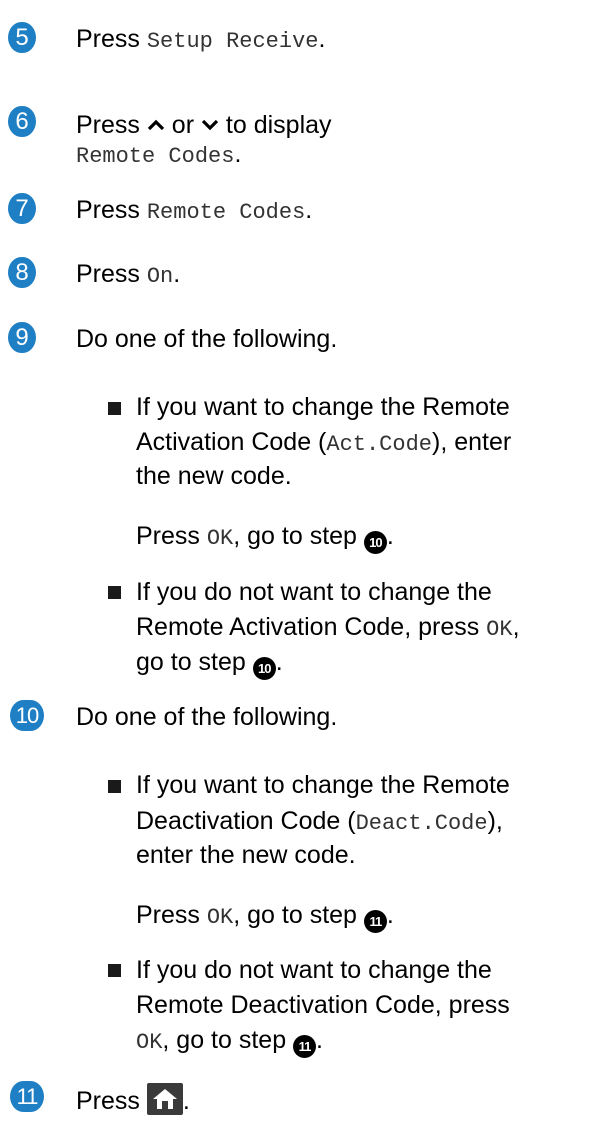 This screenshot has height=1124, width=606. What do you see at coordinates (209, 663) in the screenshot?
I see `bullet-text: go to step 10.` at bounding box center [209, 663].